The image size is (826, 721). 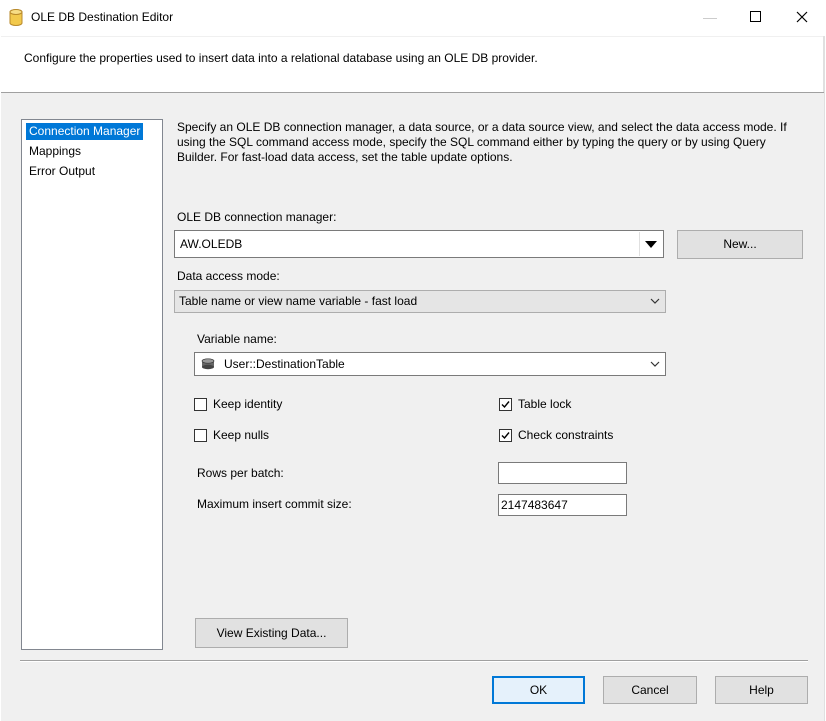 What do you see at coordinates (274, 504) in the screenshot?
I see `max-insert-commit-size-label: Maximum insert commit size:` at bounding box center [274, 504].